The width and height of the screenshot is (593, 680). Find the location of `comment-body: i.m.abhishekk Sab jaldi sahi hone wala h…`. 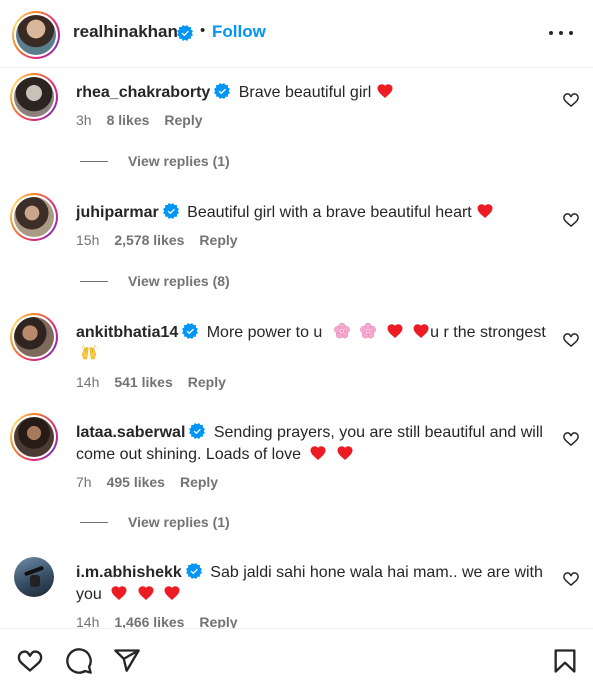

comment-body: i.m.abhishekk Sab jaldi sahi hone wala h… is located at coordinates (311, 584).